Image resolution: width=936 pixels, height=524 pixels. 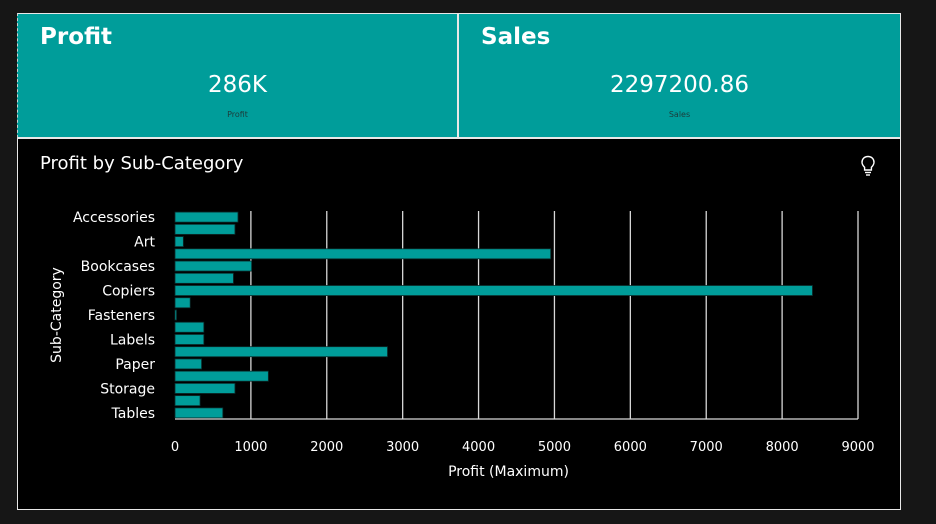 I want to click on x-tick-label: 5000, so click(x=554, y=447).